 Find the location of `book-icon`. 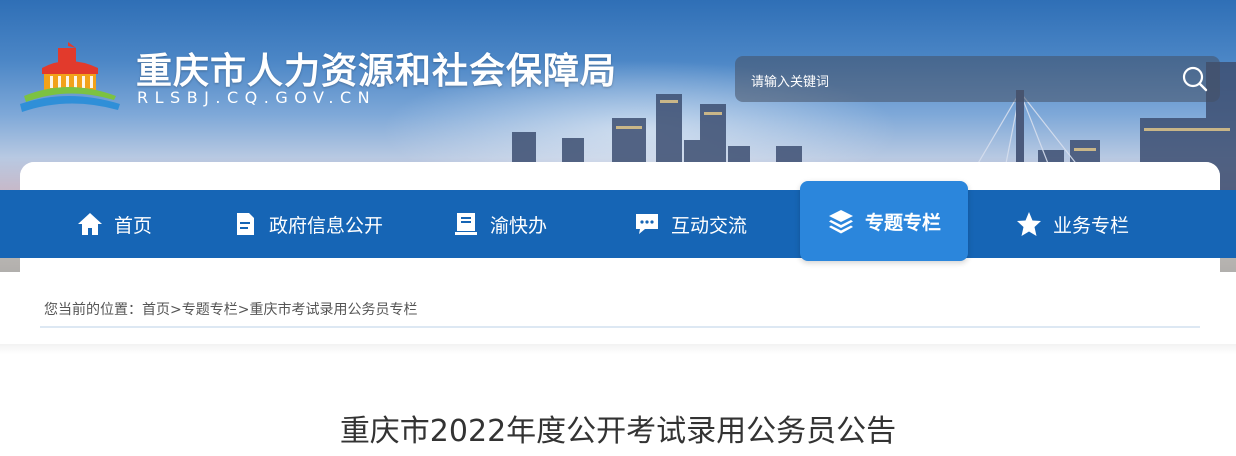

book-icon is located at coordinates (466, 224).